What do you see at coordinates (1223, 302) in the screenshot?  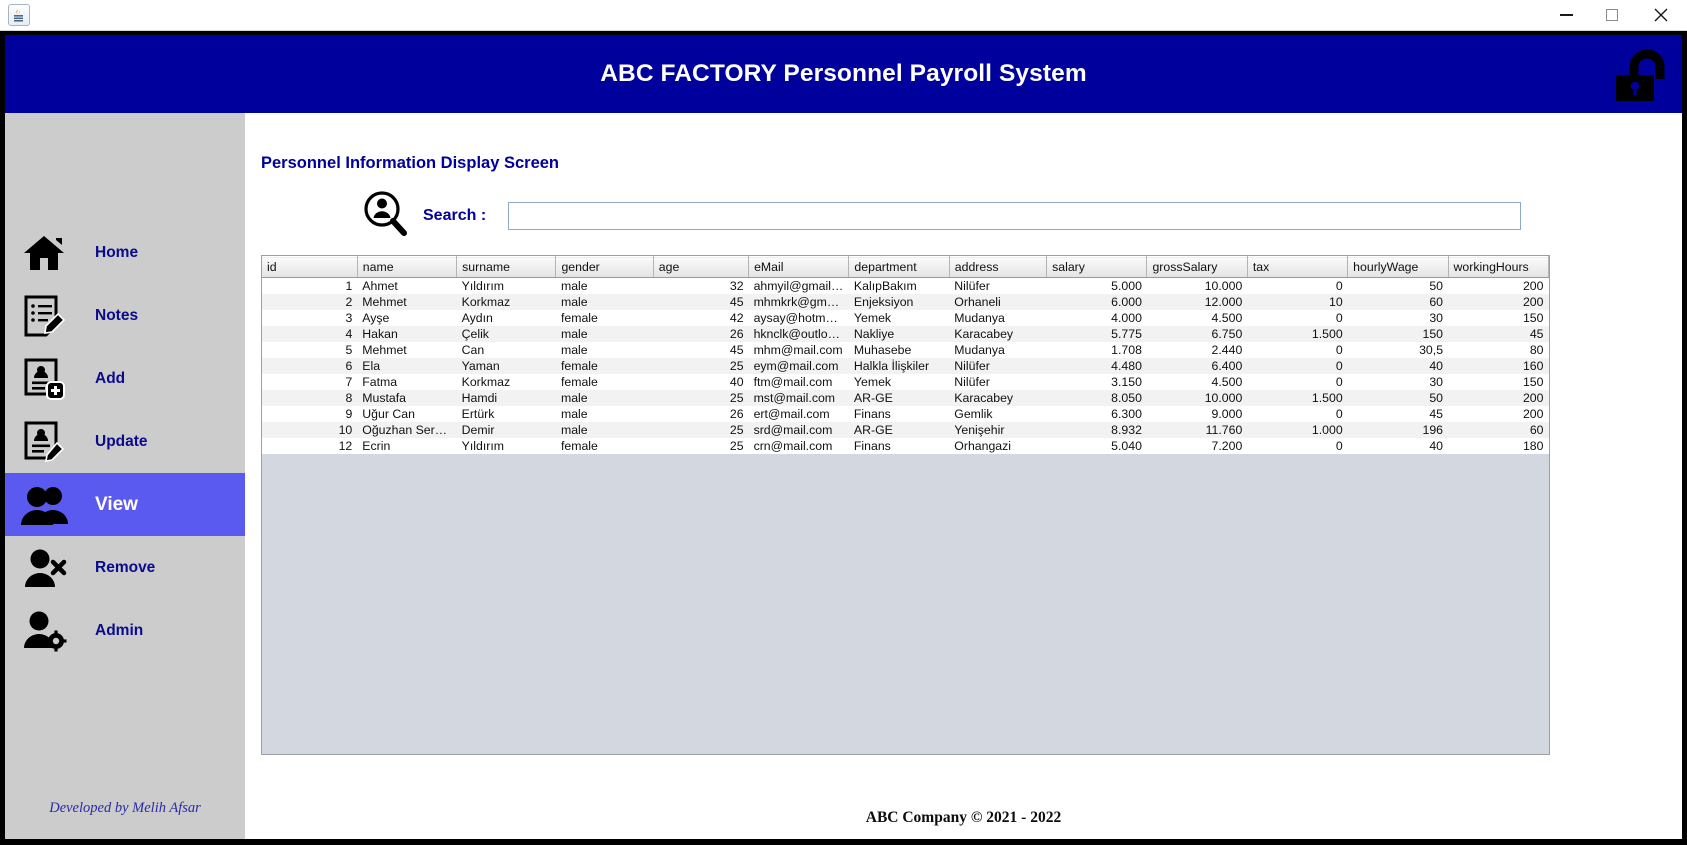 I see `cell-grossSalary: 12.000` at bounding box center [1223, 302].